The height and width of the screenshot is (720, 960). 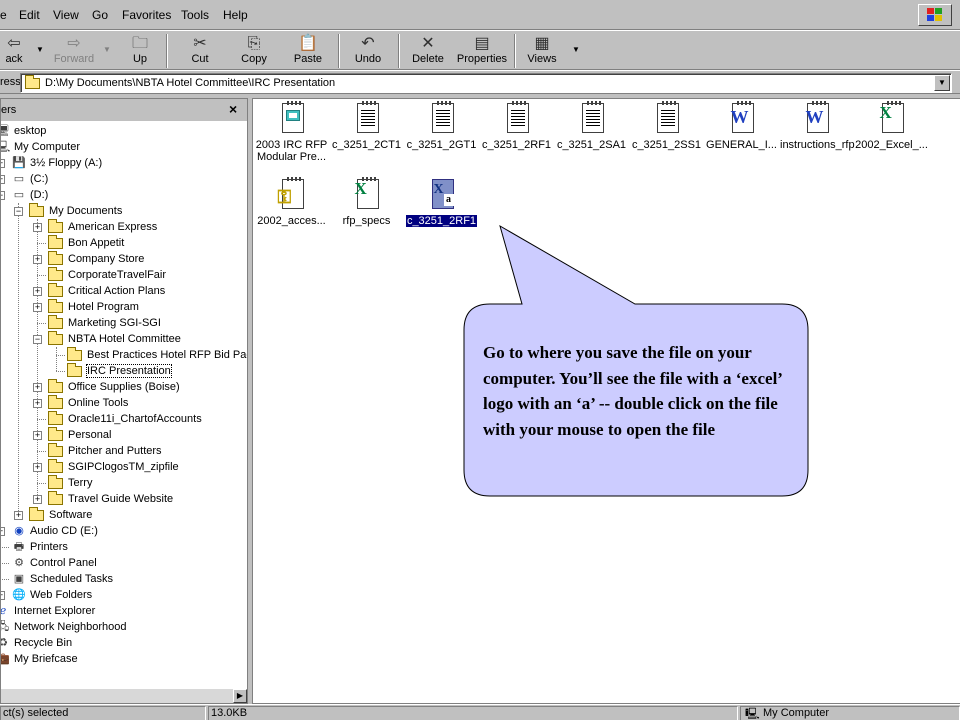 What do you see at coordinates (104, 322) in the screenshot?
I see `tree-item: Marketing SGI-SGI` at bounding box center [104, 322].